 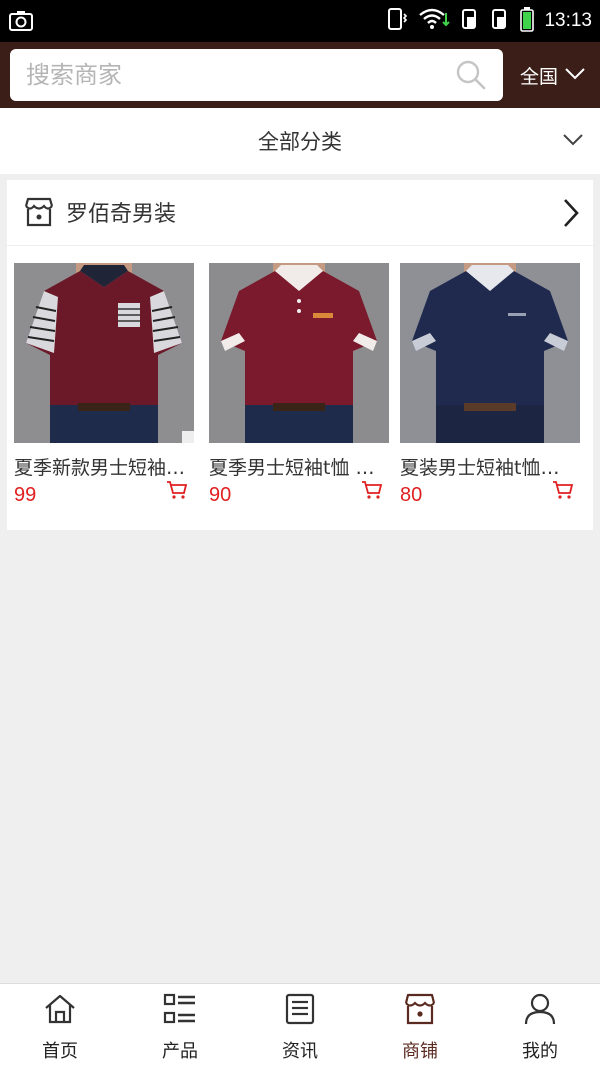 What do you see at coordinates (300, 213) in the screenshot?
I see `shop-header: 罗佰奇男装` at bounding box center [300, 213].